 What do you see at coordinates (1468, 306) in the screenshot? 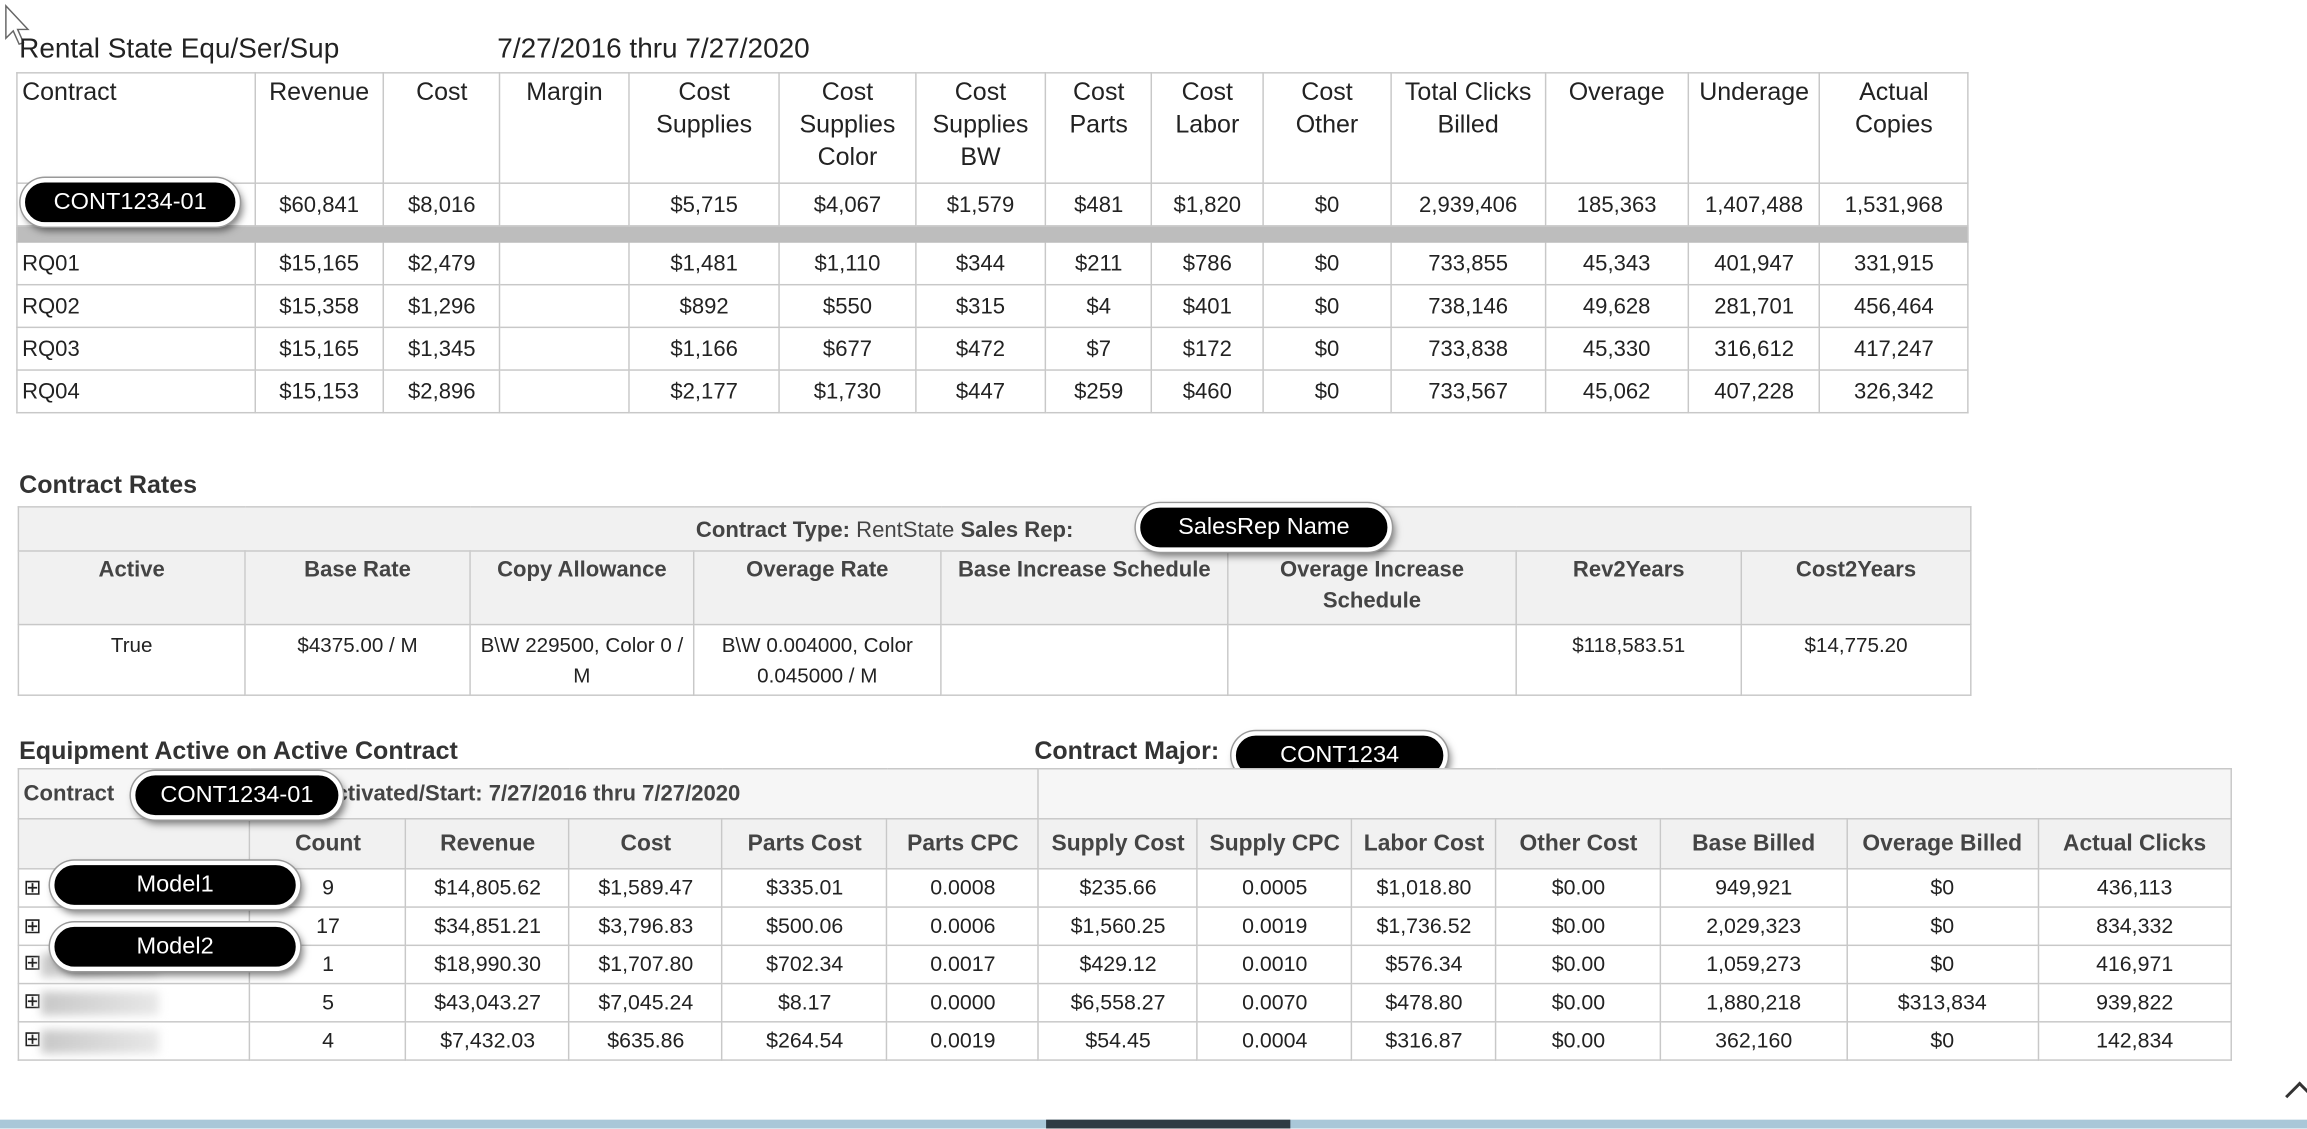
I see `table-cell: 738,146` at bounding box center [1468, 306].